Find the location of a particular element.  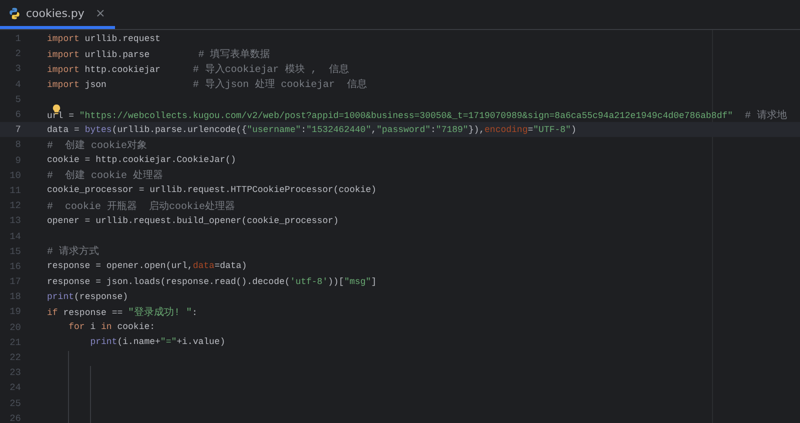

code-token: # 导入json 处理 cookiejar 信息 is located at coordinates (279, 86).